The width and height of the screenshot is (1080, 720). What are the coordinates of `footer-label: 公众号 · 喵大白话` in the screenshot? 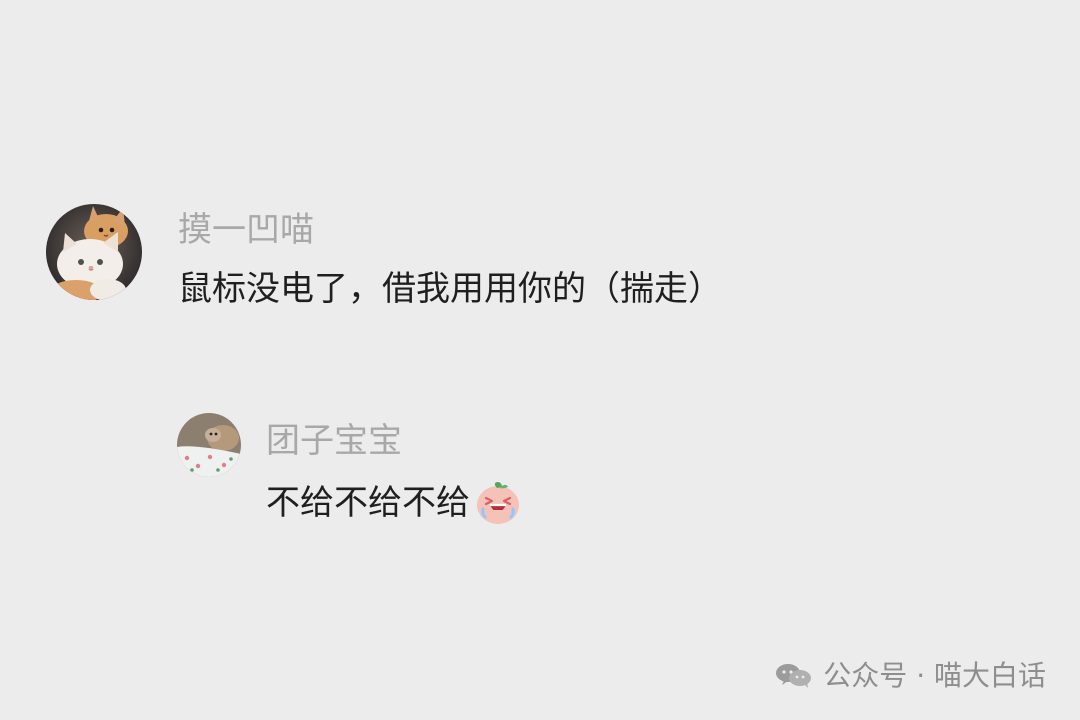 It's located at (934, 675).